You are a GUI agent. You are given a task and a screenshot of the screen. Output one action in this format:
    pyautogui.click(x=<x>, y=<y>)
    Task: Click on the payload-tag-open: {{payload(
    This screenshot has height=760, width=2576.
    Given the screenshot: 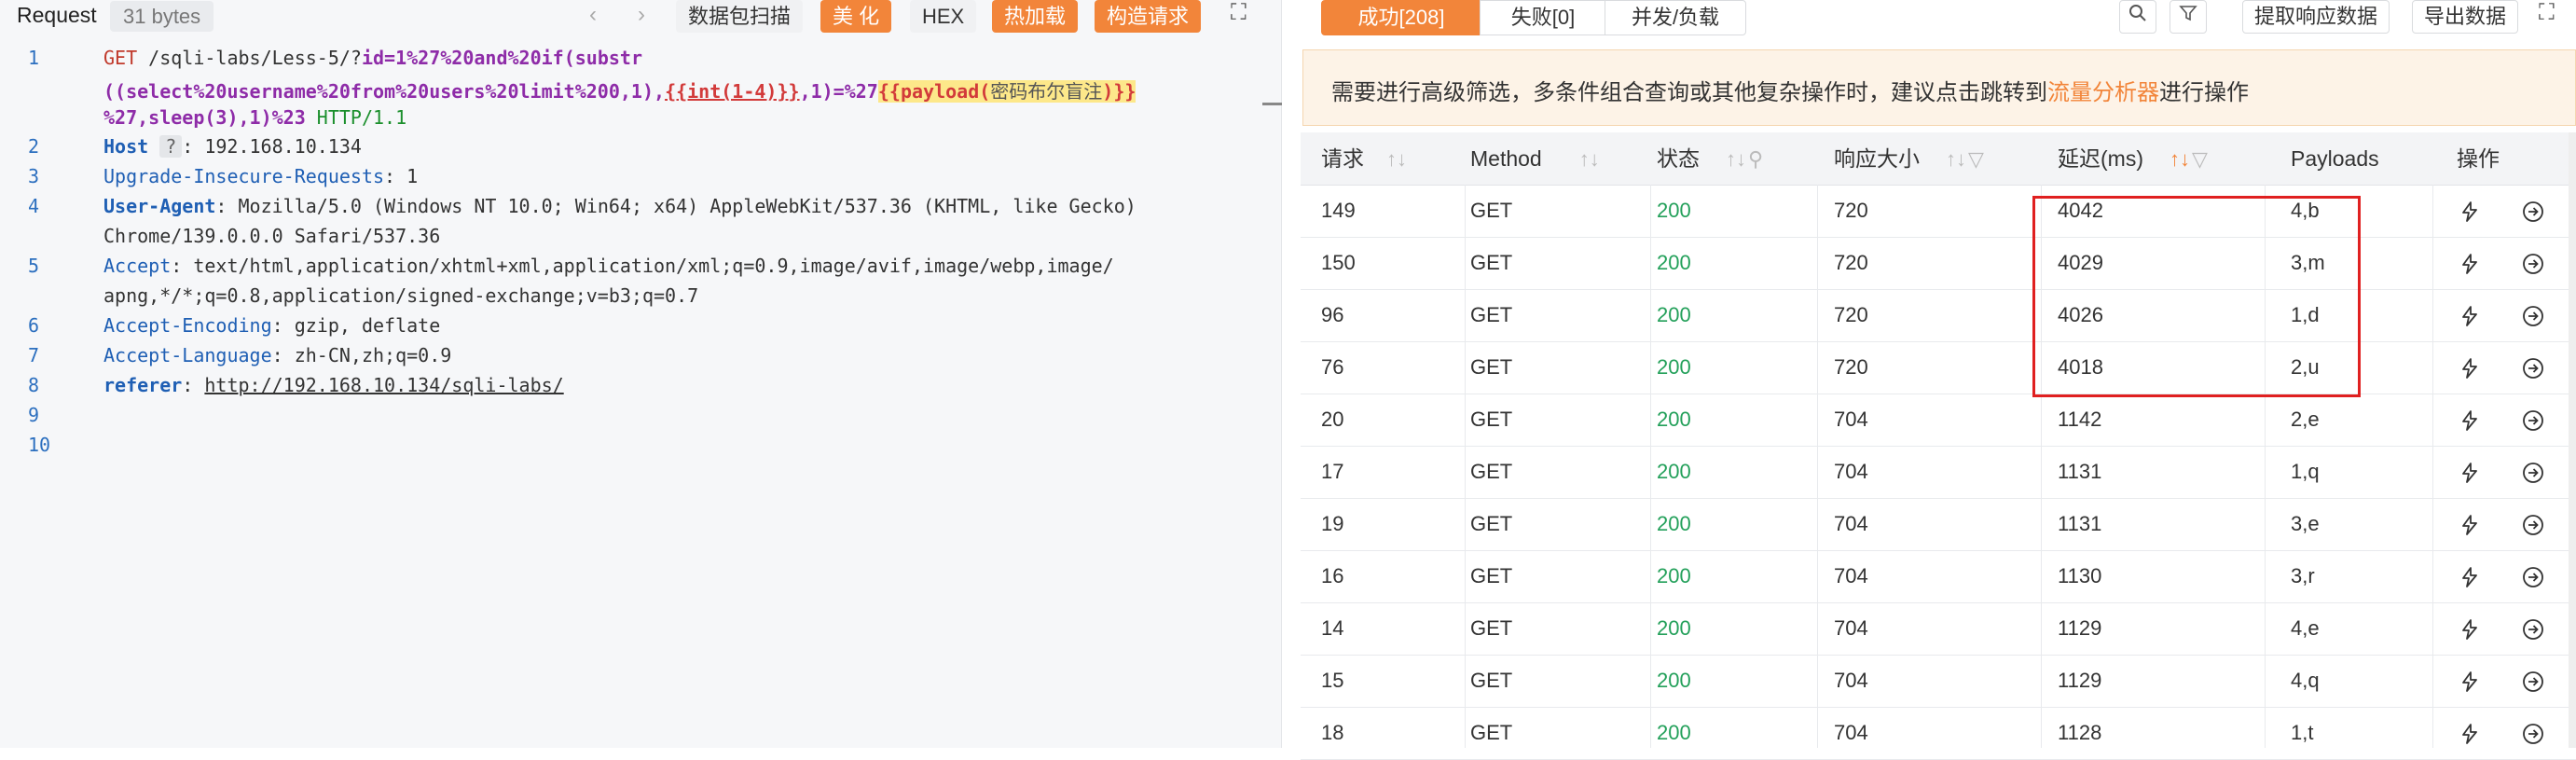 What is the action you would take?
    pyautogui.click(x=934, y=91)
    